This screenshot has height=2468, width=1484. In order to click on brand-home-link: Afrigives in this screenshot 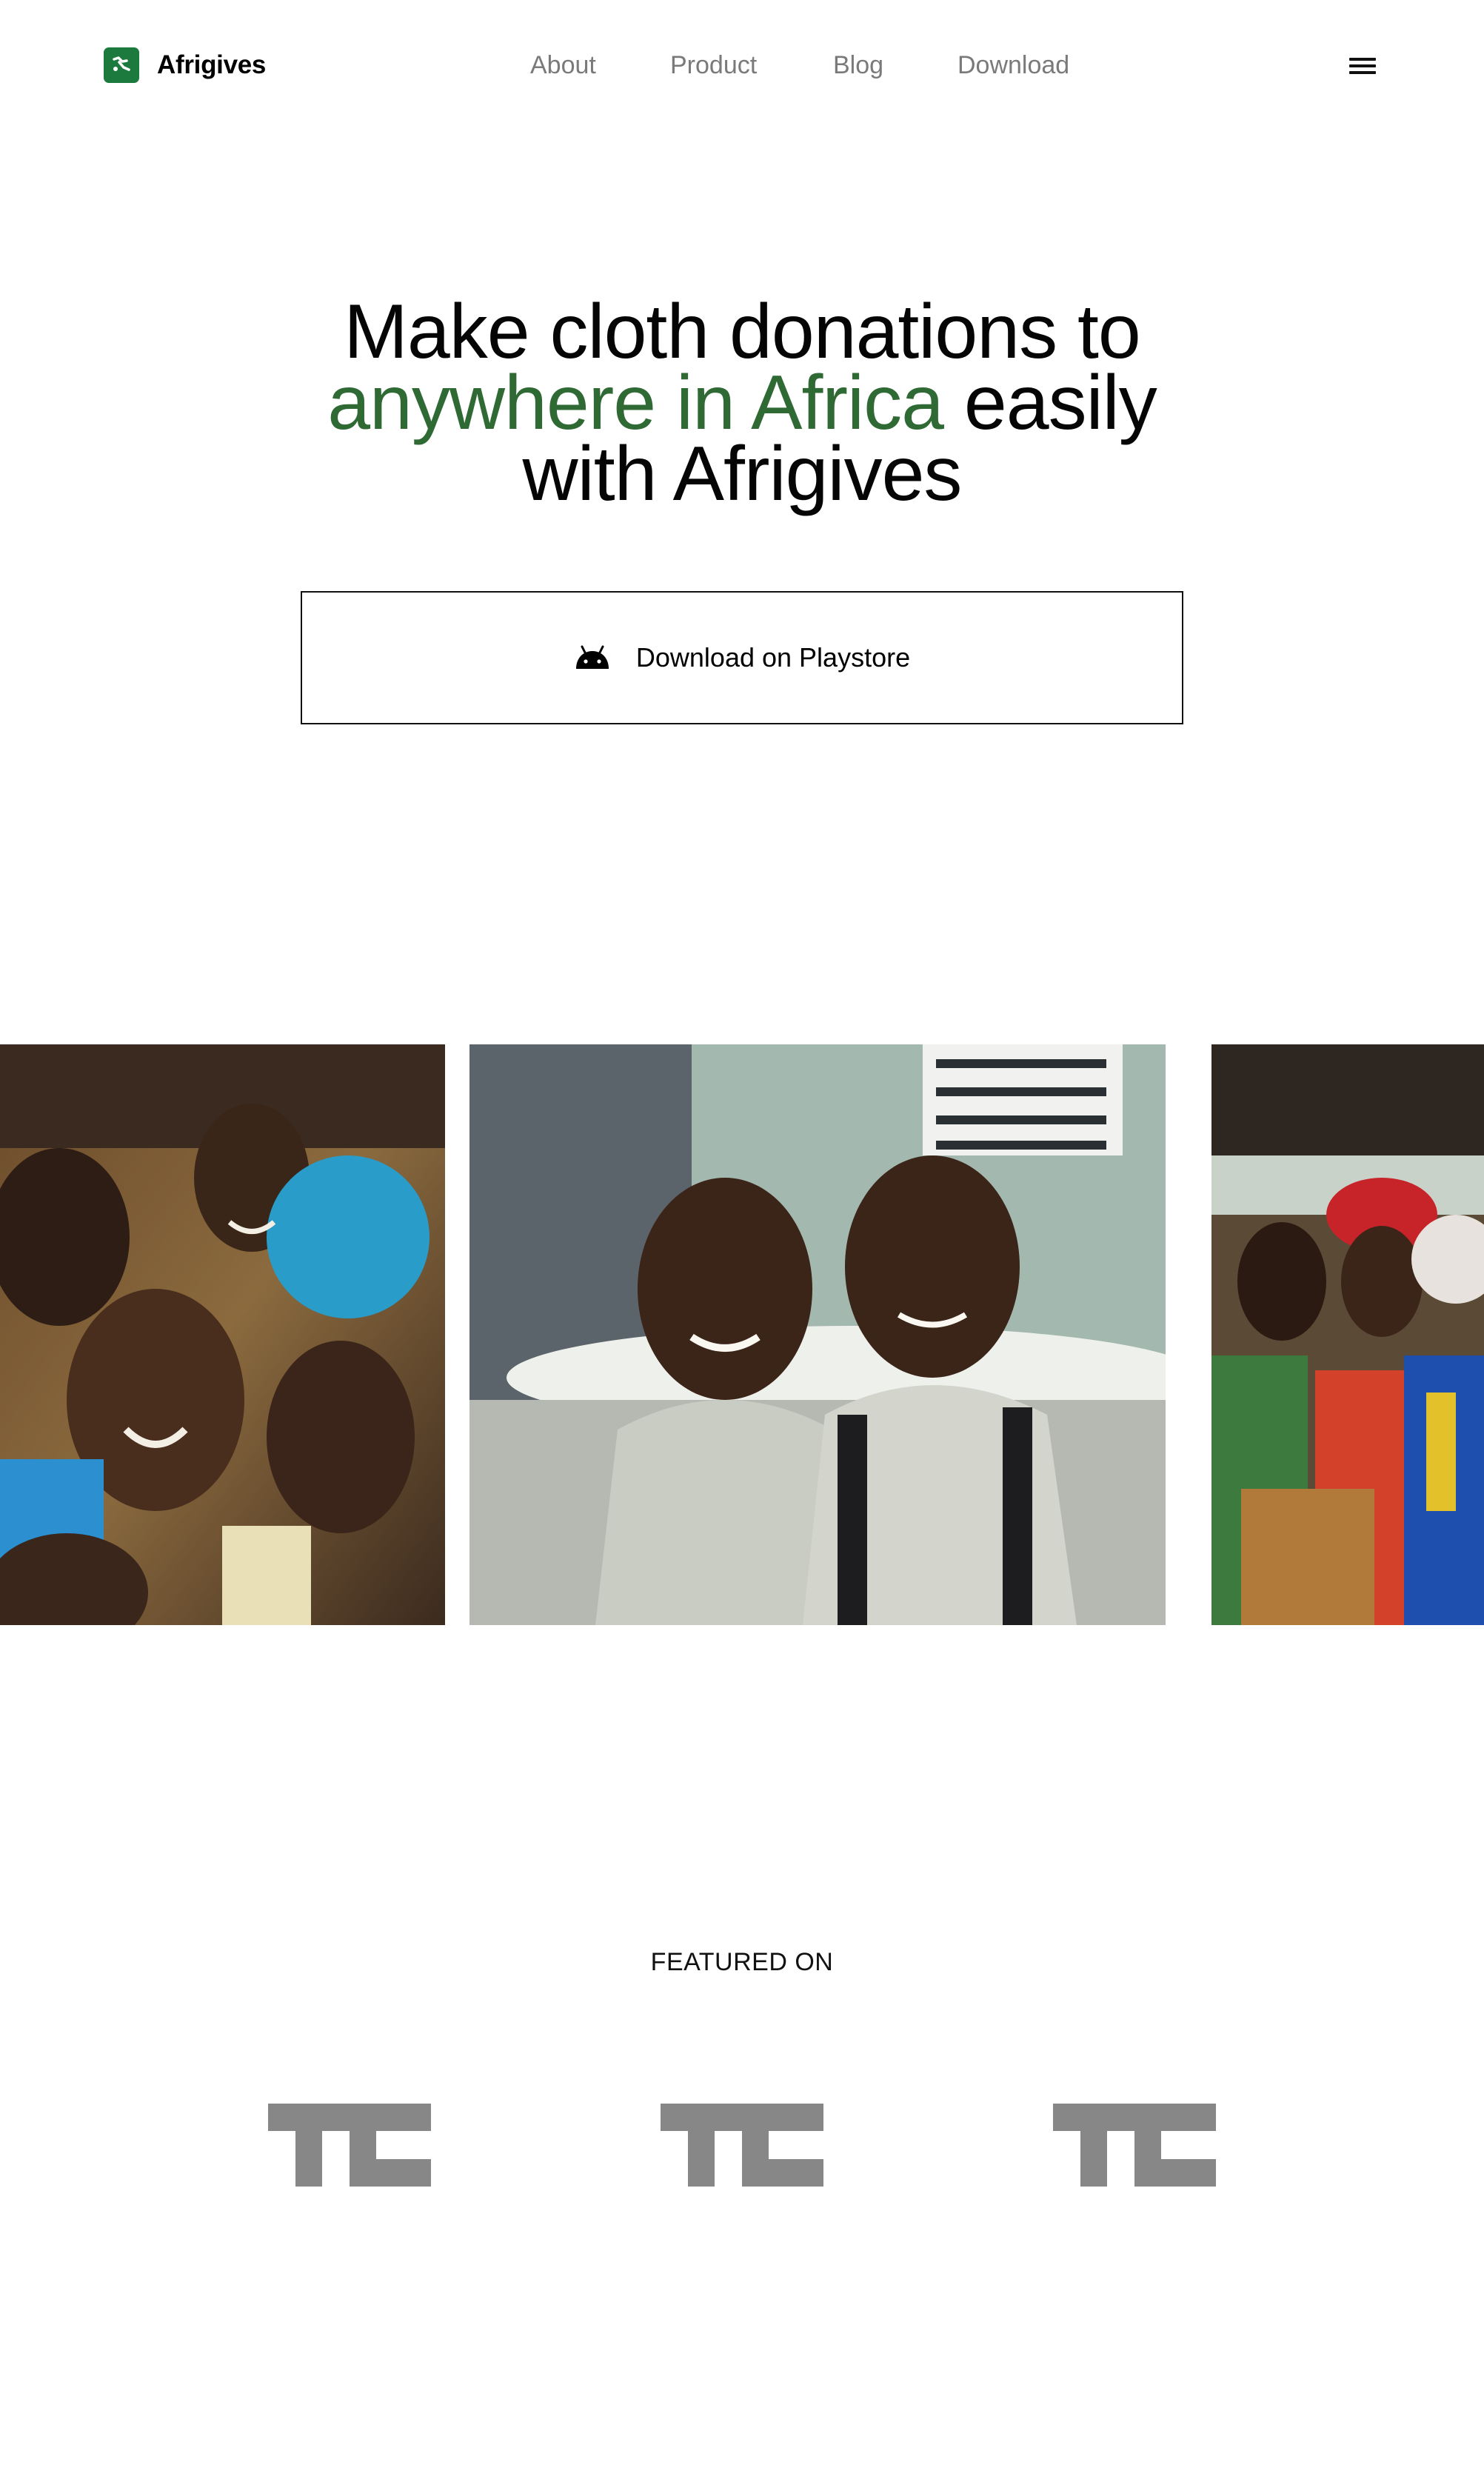, I will do `click(185, 65)`.